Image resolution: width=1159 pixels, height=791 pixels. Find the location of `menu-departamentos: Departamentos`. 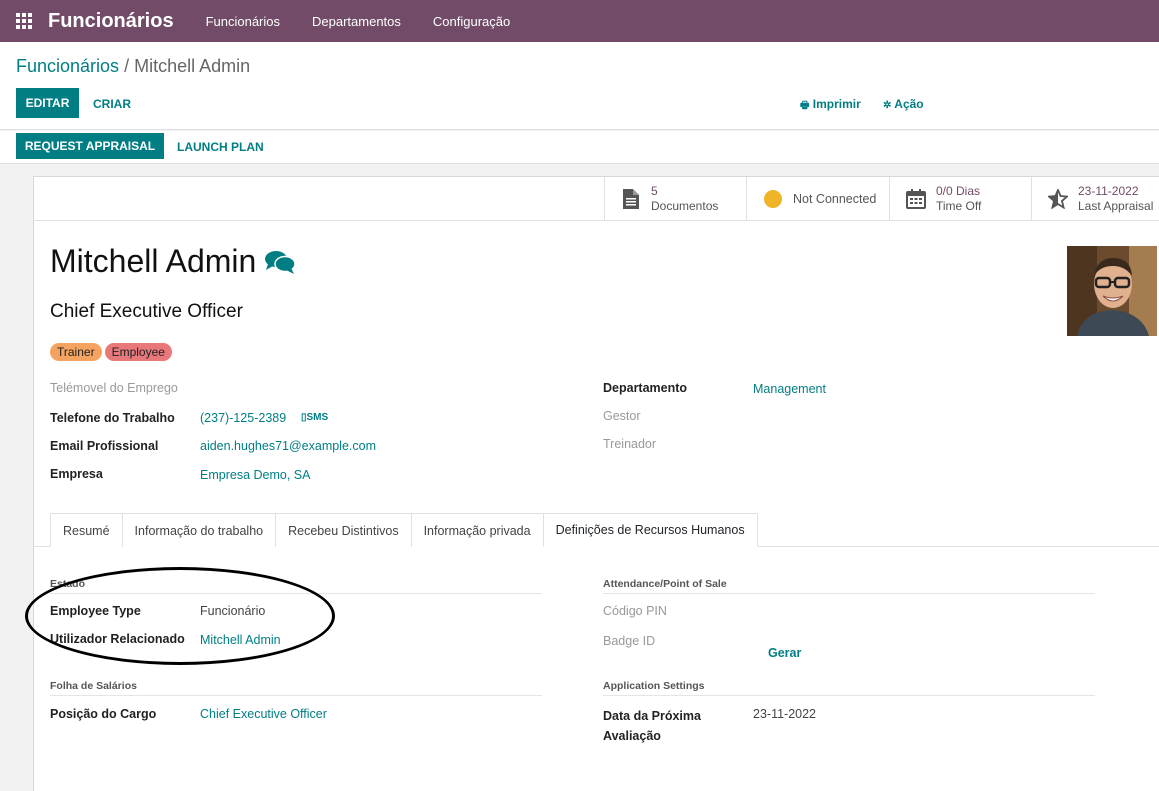

menu-departamentos: Departamentos is located at coordinates (356, 21).